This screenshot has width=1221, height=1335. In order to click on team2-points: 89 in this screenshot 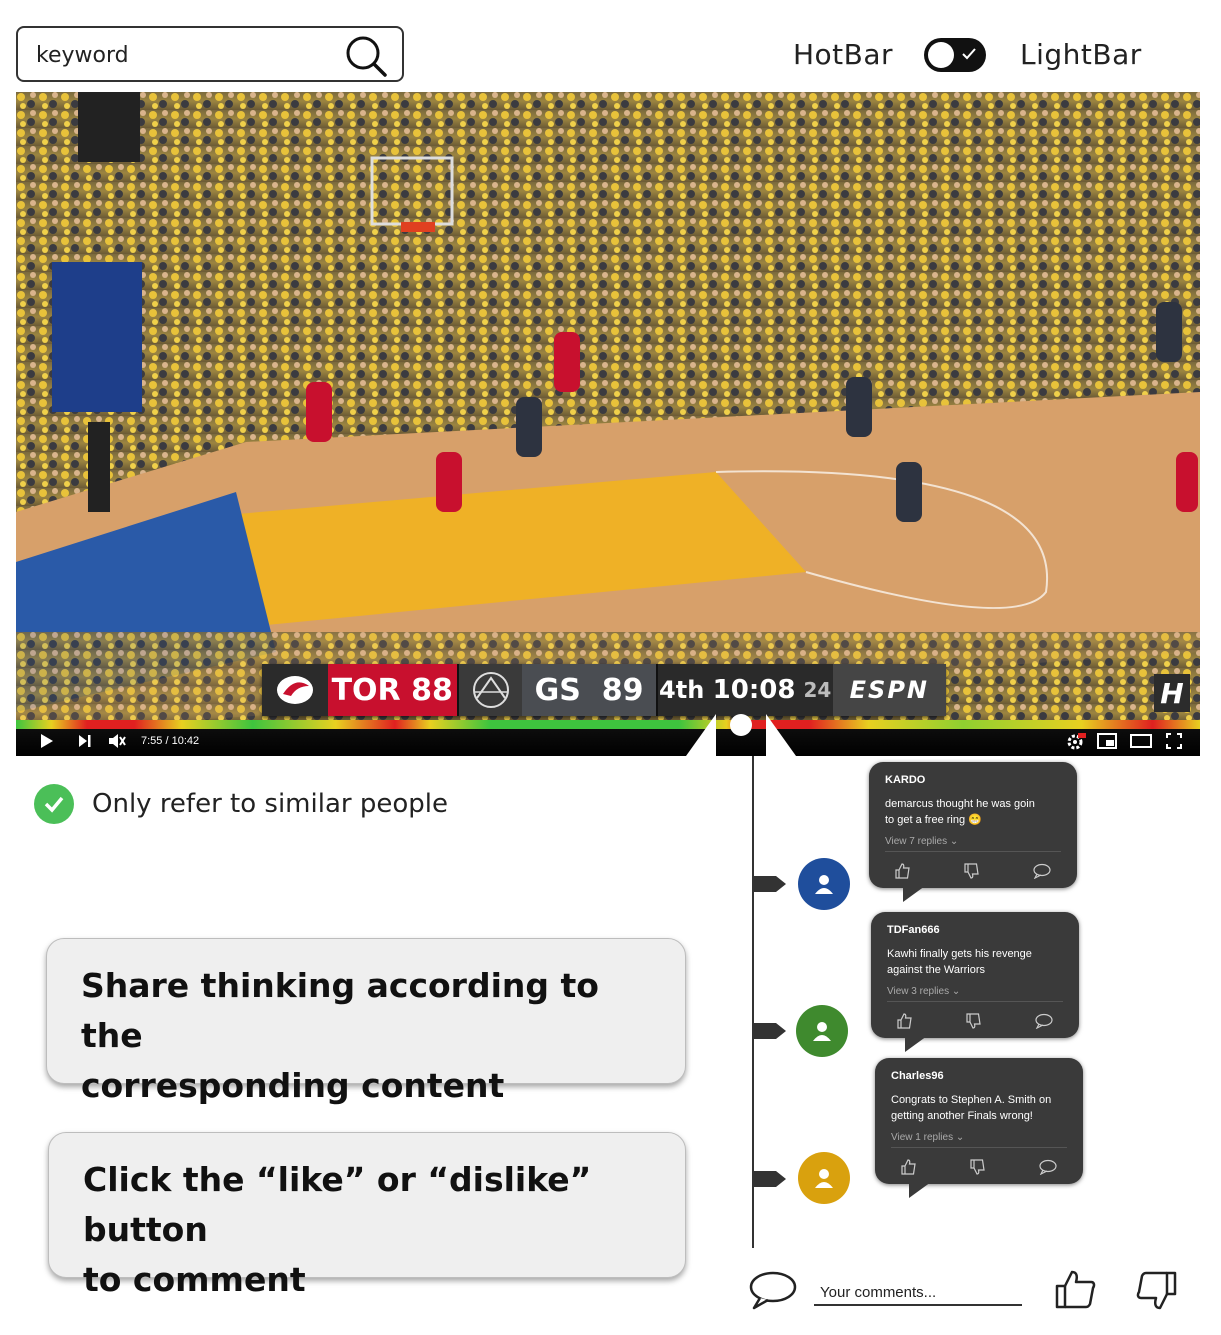, I will do `click(622, 690)`.